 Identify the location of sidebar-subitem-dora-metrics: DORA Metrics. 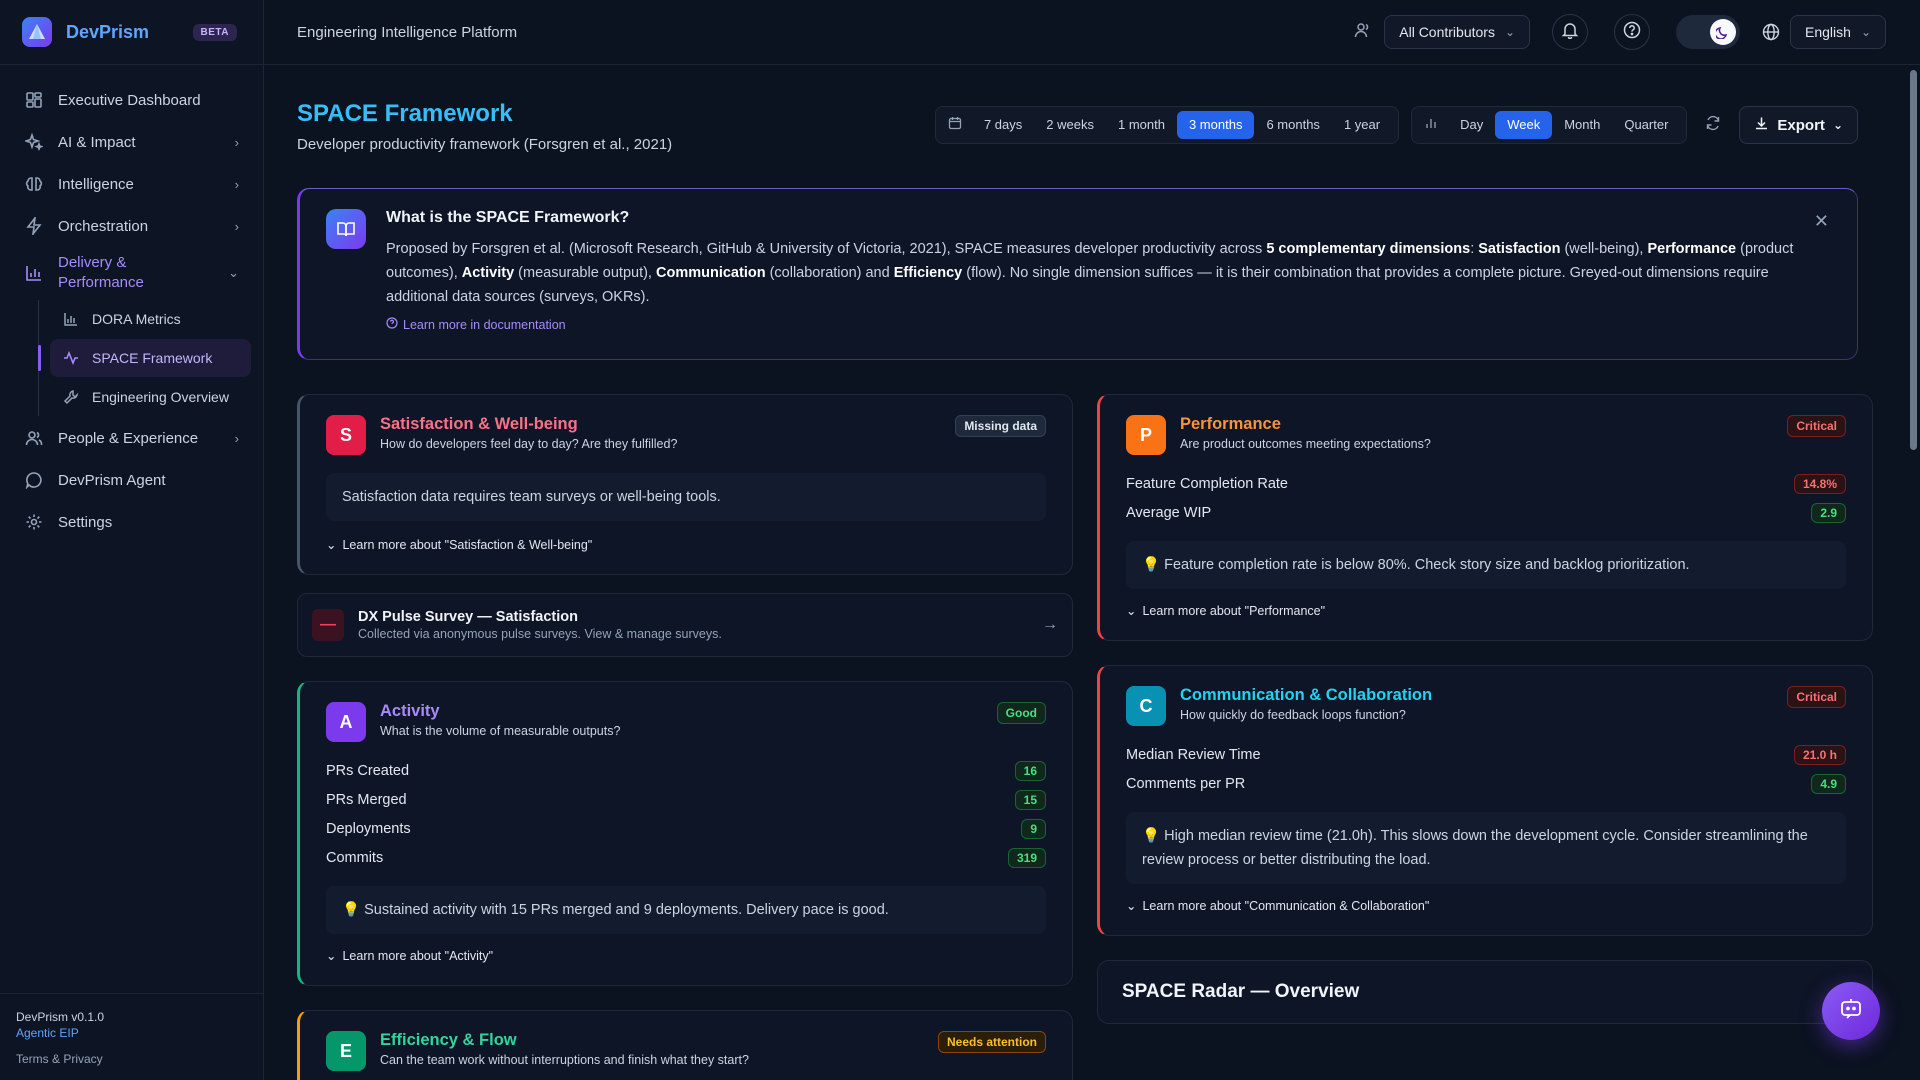
(150, 319).